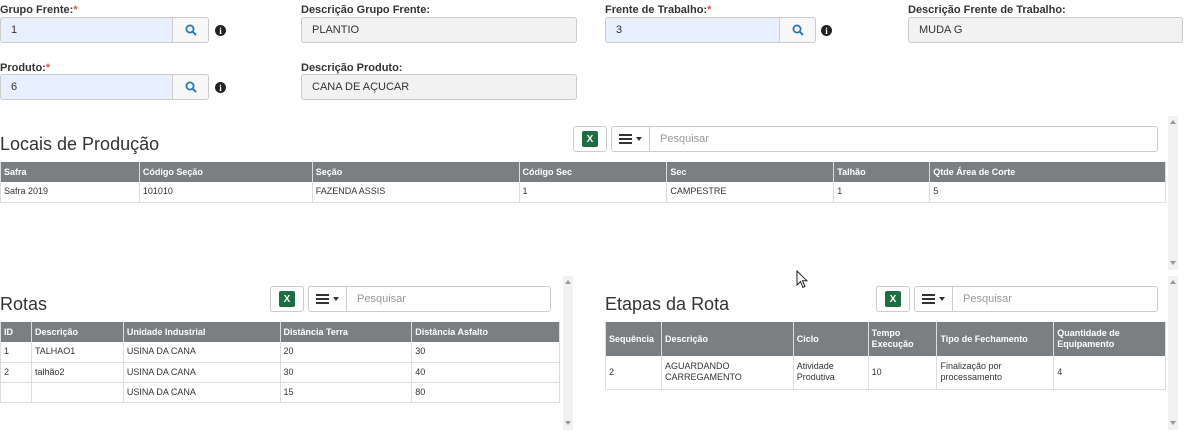  Describe the element at coordinates (191, 30) in the screenshot. I see `grupo-frente-search-button` at that location.